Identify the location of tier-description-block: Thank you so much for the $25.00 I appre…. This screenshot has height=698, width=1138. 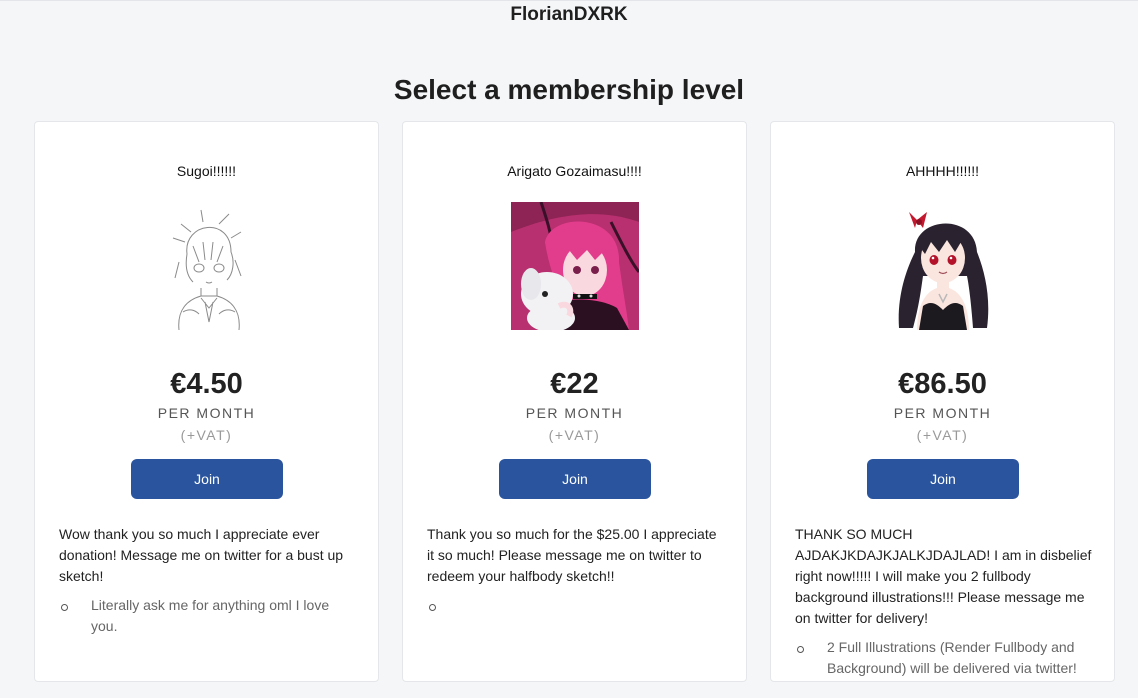
(577, 570).